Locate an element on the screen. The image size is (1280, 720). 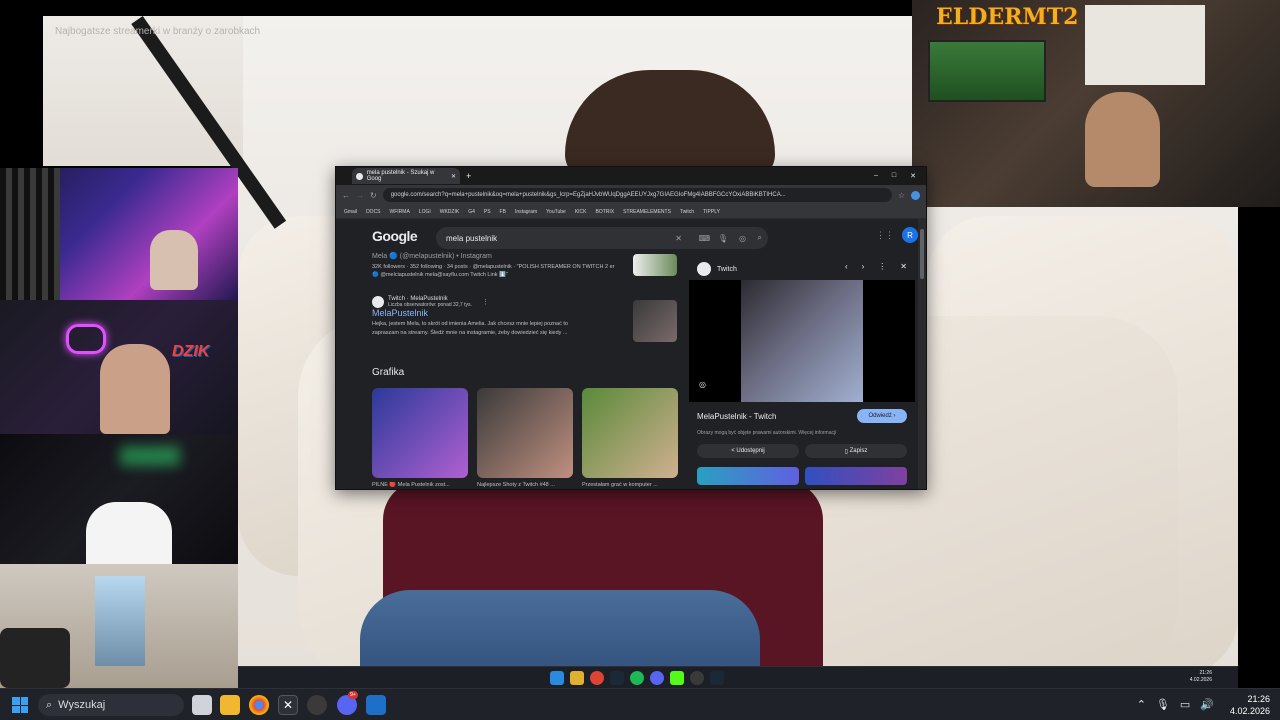
search-input: mela pustelnik ✕ ⌨ 🎙 ◎ ⌕ is located at coordinates (602, 238).